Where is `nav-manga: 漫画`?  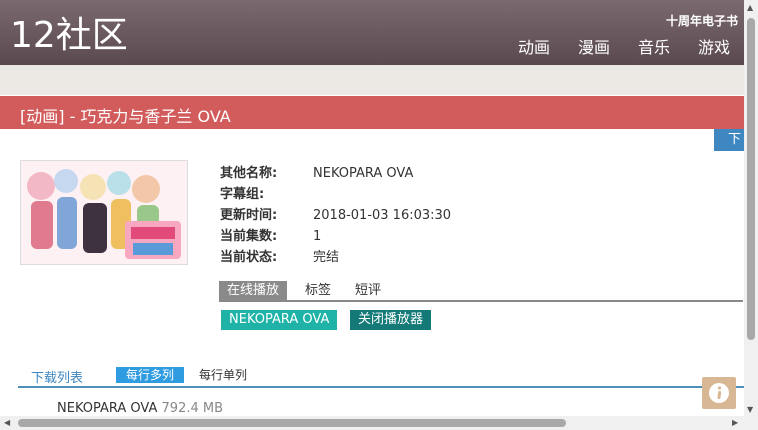 nav-manga: 漫画 is located at coordinates (594, 48).